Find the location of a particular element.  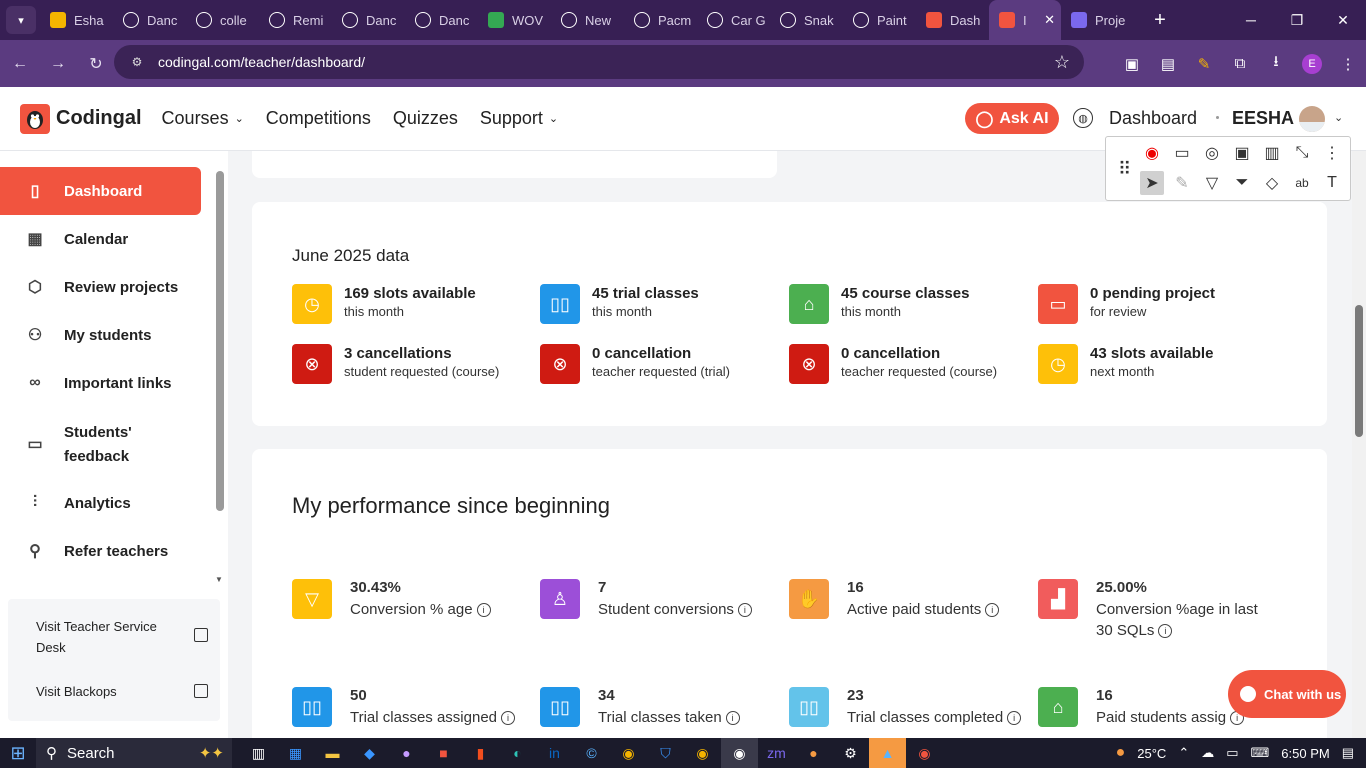

store-icon: ▦ is located at coordinates (295, 753).